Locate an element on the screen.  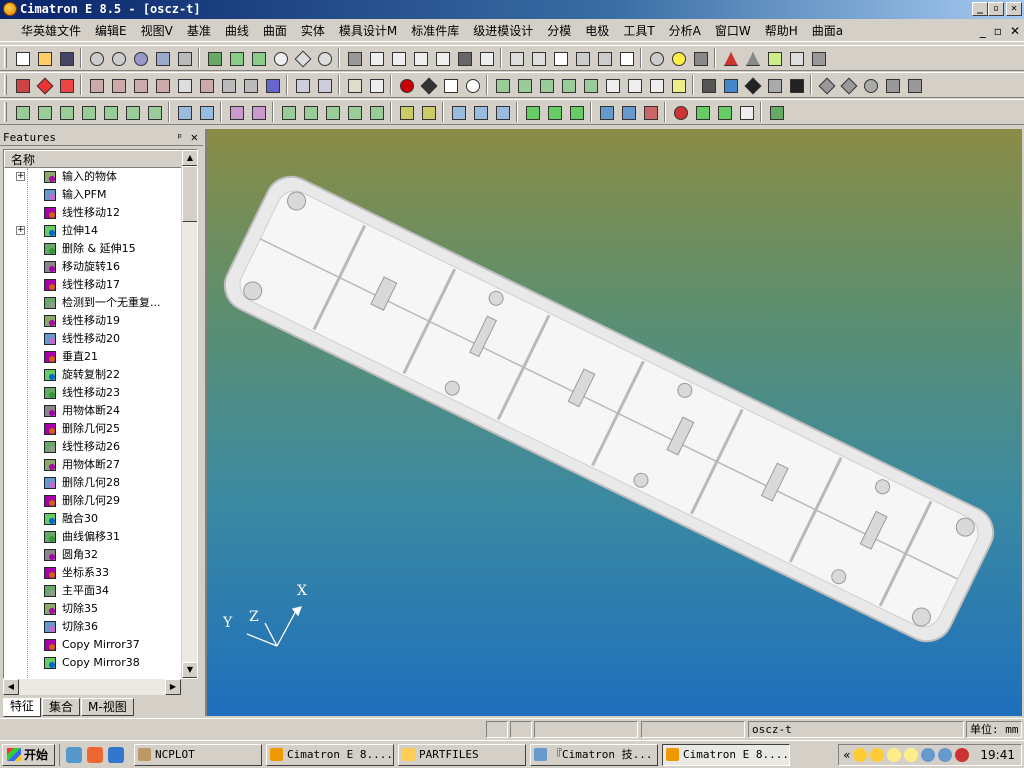
composite-curve-icon is located at coordinates (524, 85).